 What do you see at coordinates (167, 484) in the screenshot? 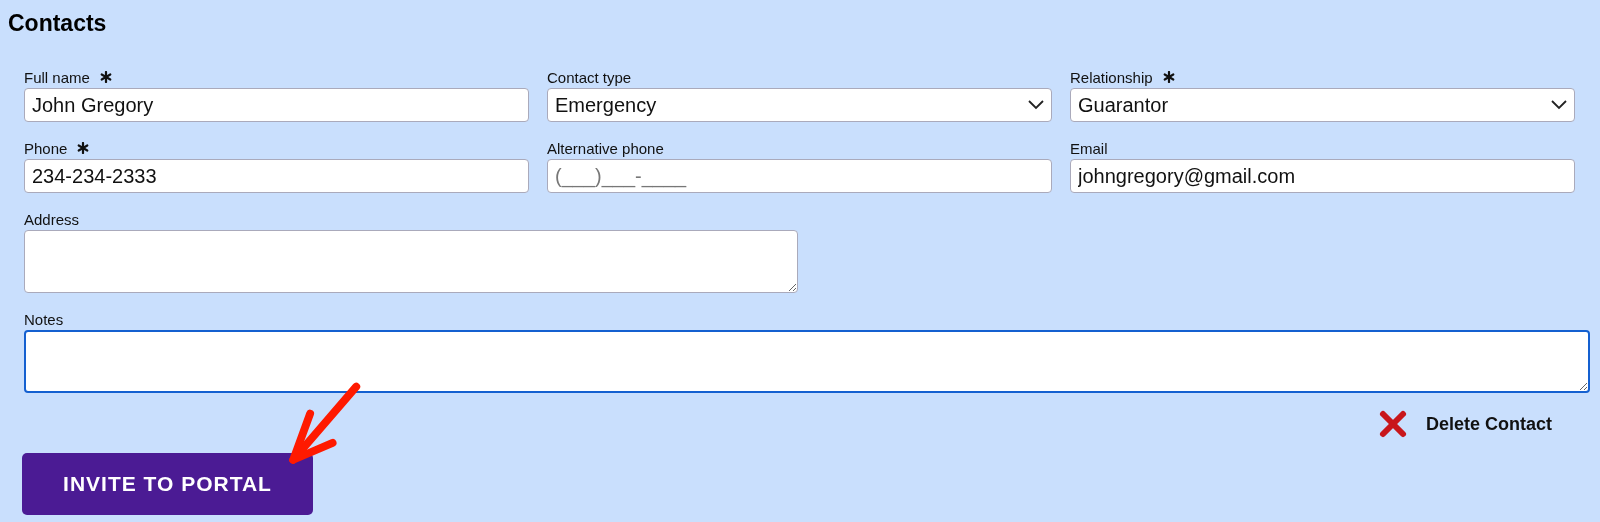
I see `invite-to-portal-button: INVITE TO PORTAL` at bounding box center [167, 484].